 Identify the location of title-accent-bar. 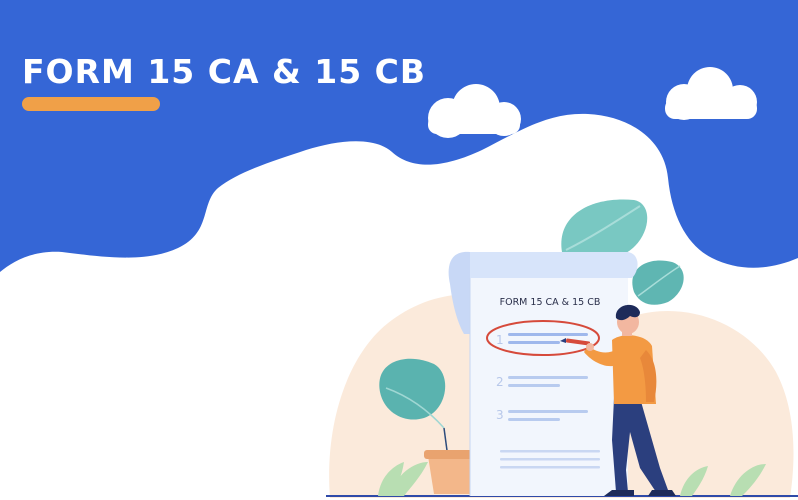
(91, 104).